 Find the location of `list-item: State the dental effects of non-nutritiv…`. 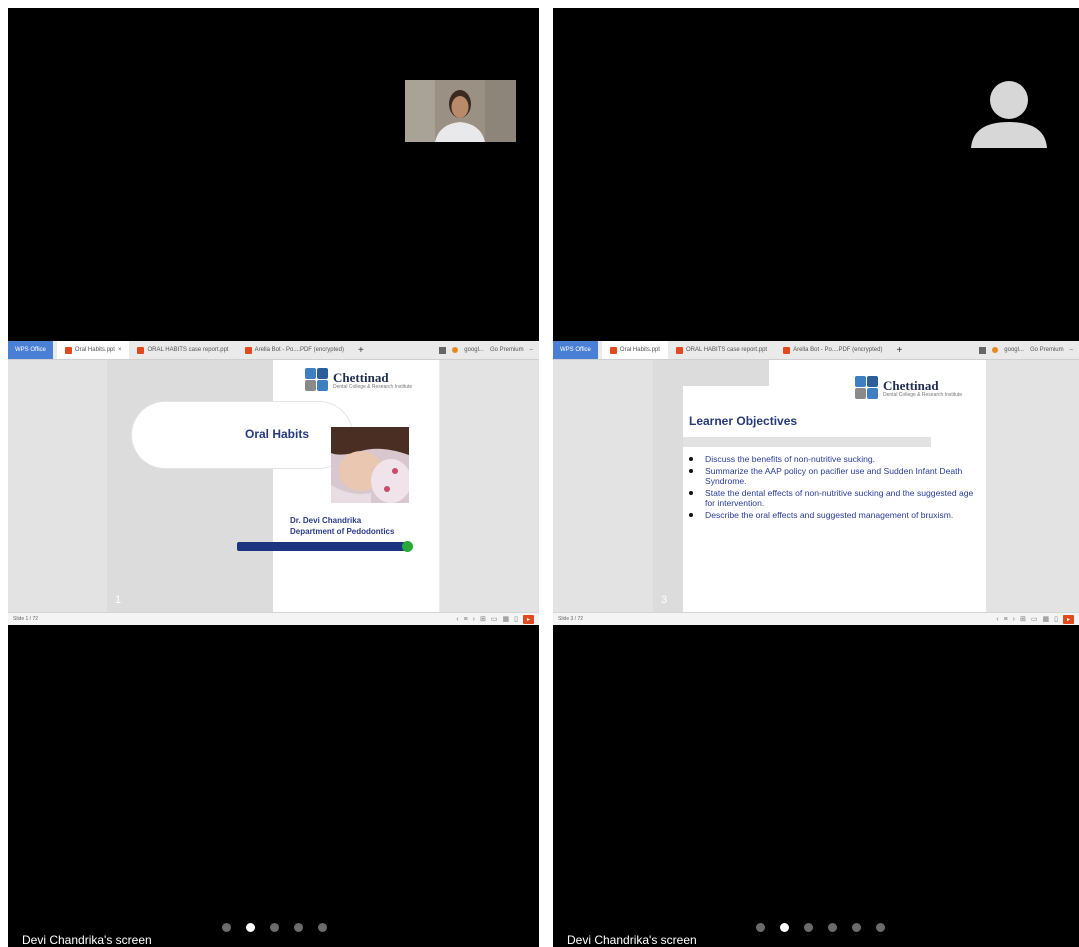

list-item: State the dental effects of non-nutritiv… is located at coordinates (830, 498).